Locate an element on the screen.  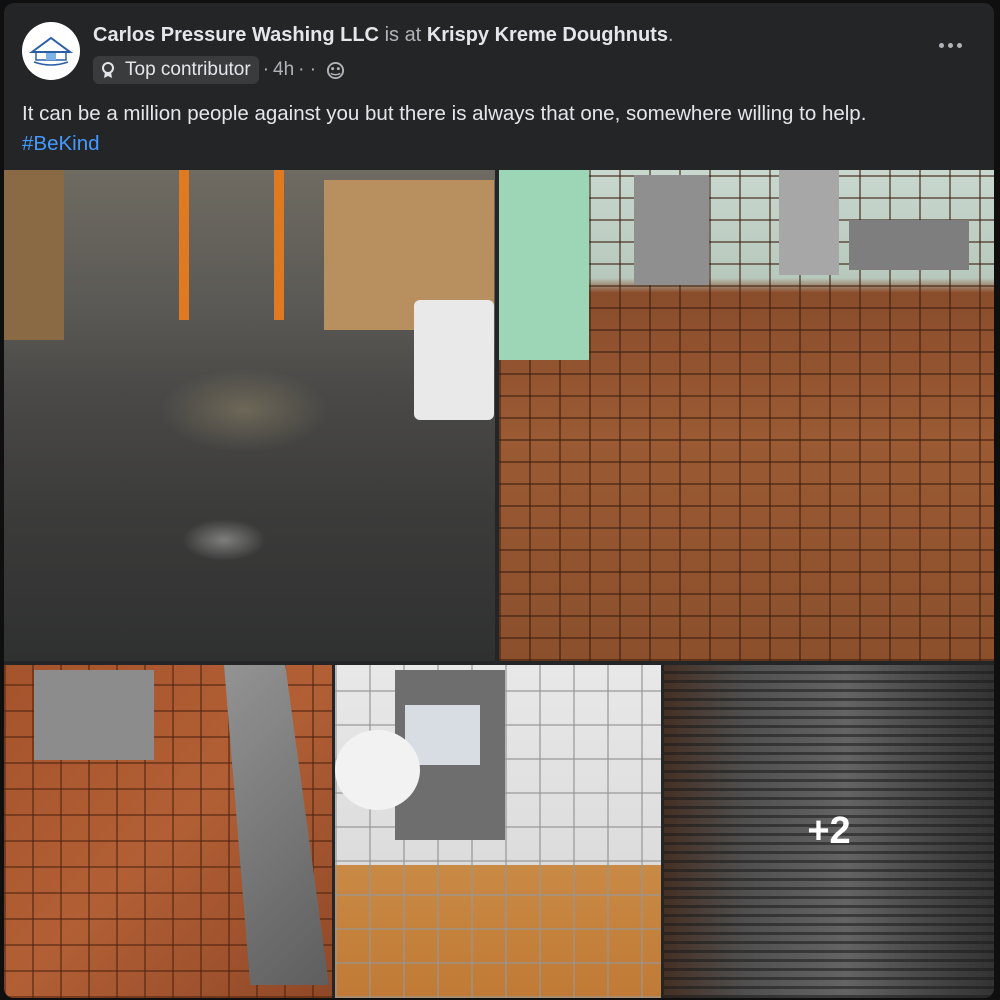
post-meta: Top contributor · 4h · · is located at coordinates (219, 70).